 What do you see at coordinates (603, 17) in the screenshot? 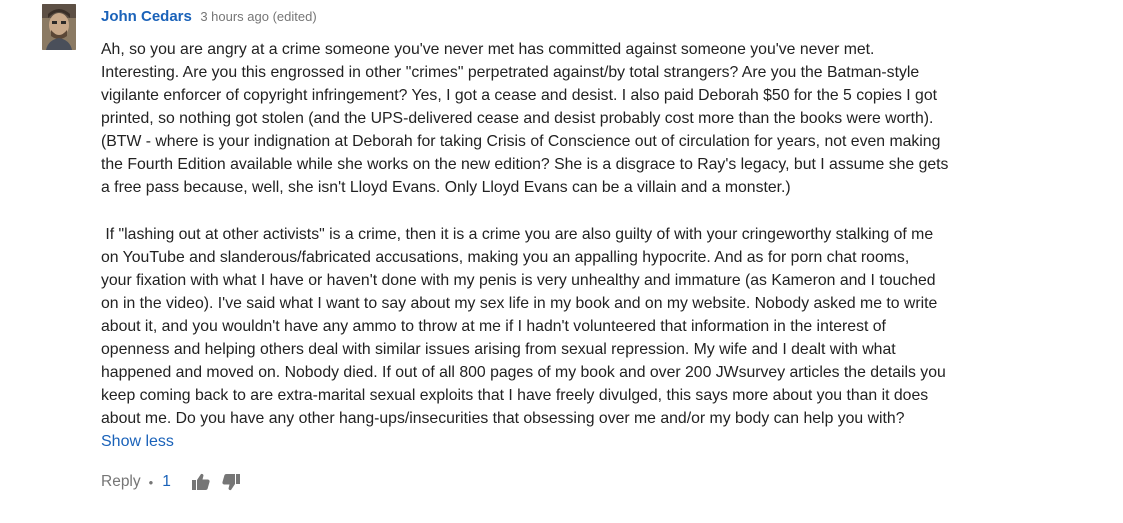
I see `comment-header: John Cedars 3 hours ago (edited)` at bounding box center [603, 17].